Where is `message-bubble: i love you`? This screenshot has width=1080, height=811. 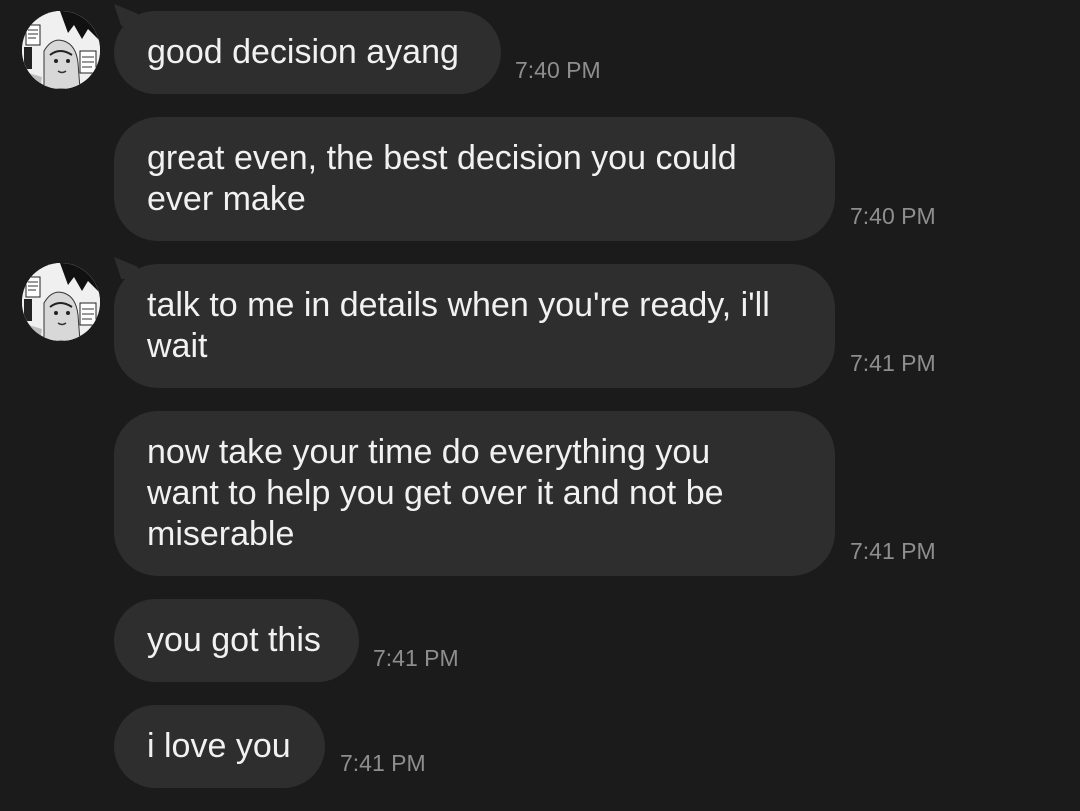 message-bubble: i love you is located at coordinates (219, 746).